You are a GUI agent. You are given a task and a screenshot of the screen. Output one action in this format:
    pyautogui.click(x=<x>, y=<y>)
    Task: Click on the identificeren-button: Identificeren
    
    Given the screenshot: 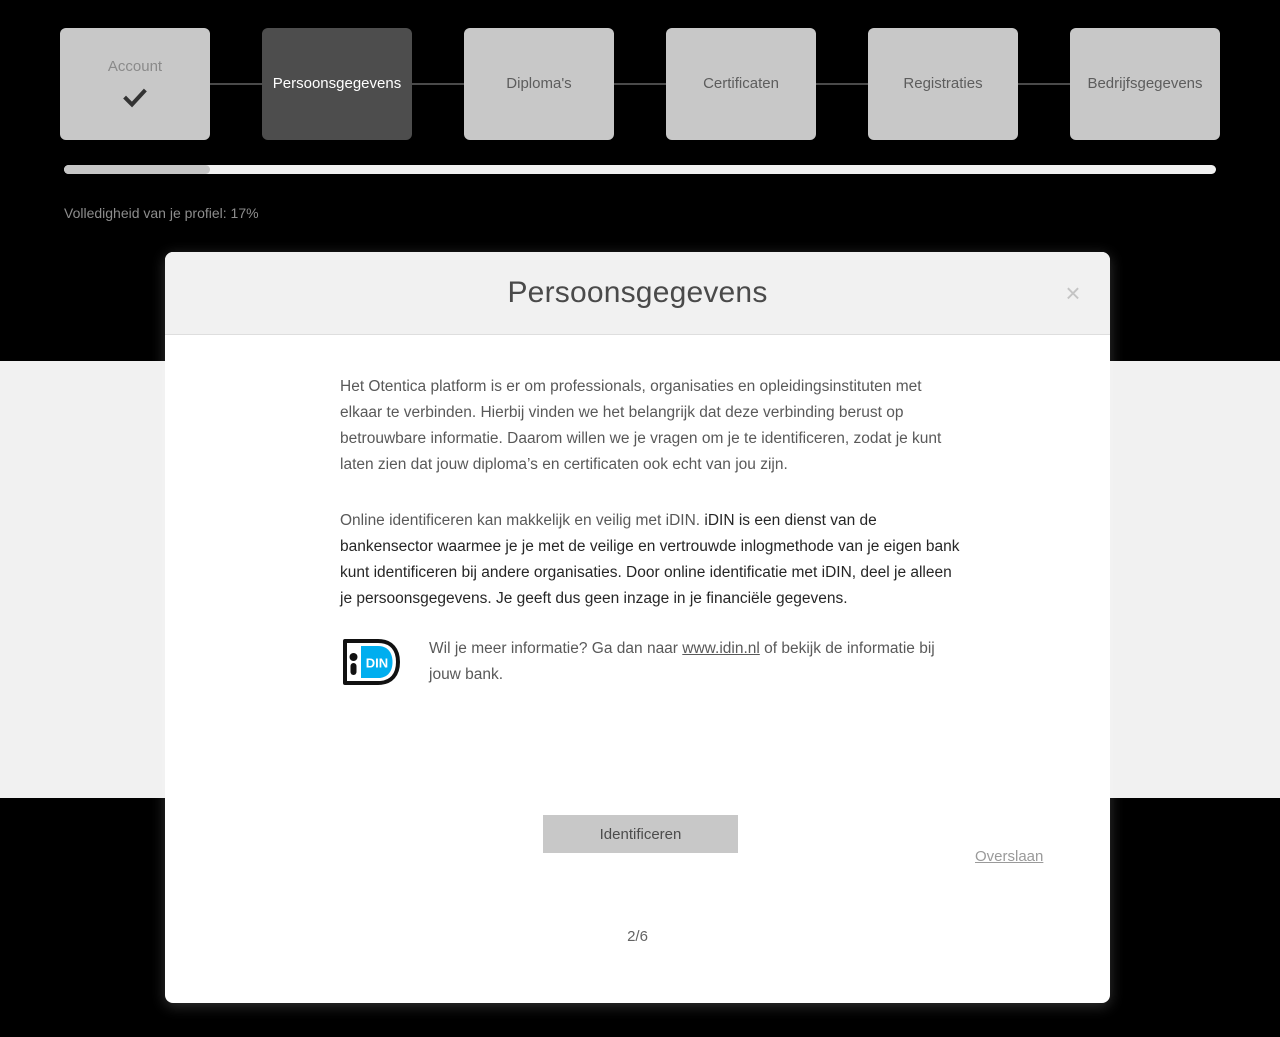 What is the action you would take?
    pyautogui.click(x=640, y=834)
    